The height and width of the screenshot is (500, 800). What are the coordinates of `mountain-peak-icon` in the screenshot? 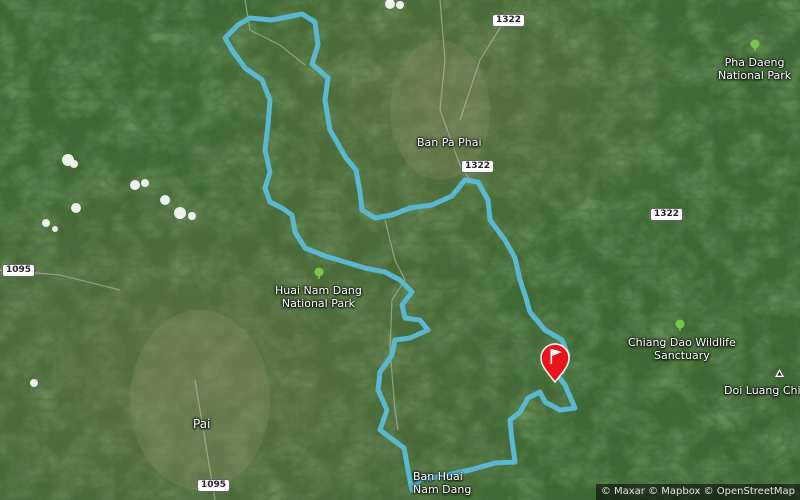 It's located at (779, 373).